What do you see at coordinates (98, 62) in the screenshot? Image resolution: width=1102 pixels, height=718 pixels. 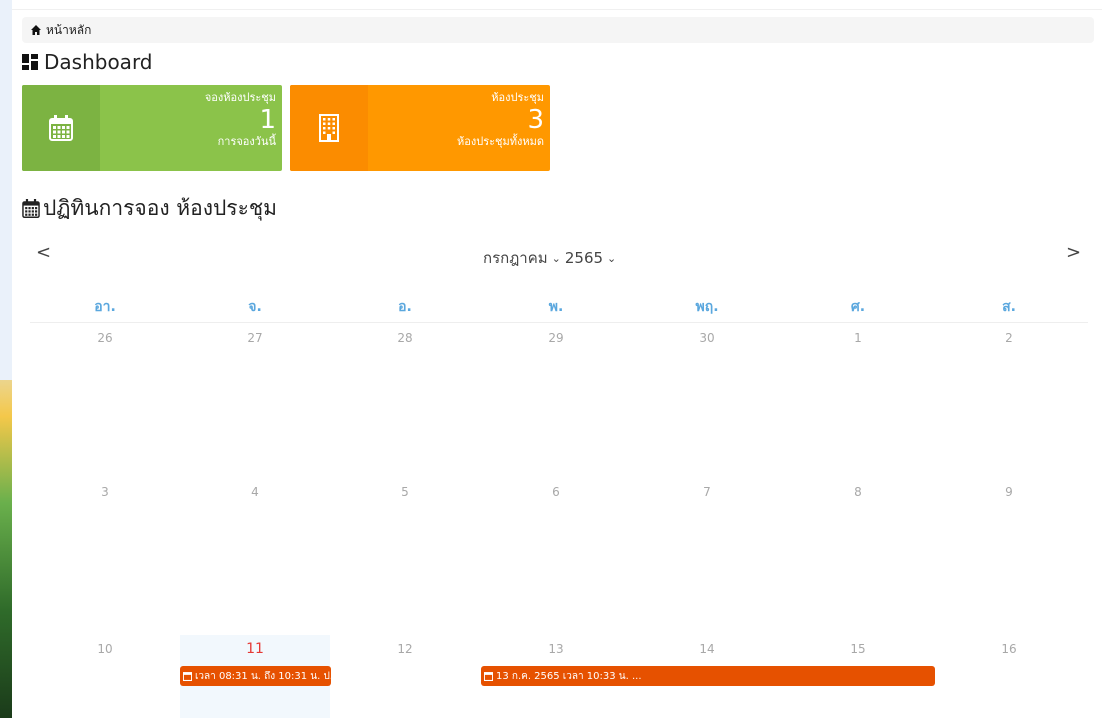 I see `page-title-text: Dashboard` at bounding box center [98, 62].